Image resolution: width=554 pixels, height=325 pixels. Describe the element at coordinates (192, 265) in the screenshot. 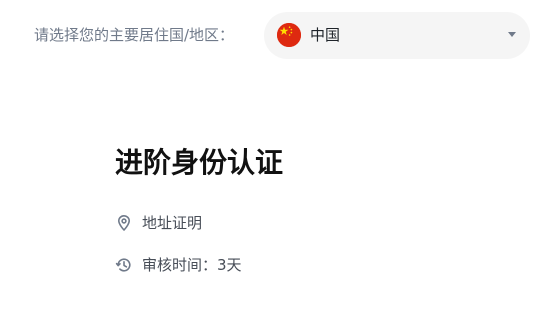

I see `requirement-text: 审核时间：3天` at that location.